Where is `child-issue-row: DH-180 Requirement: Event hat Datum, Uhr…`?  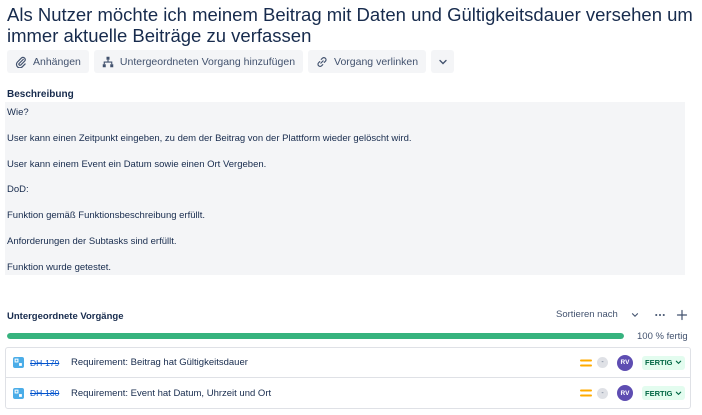
child-issue-row: DH-180 Requirement: Event hat Datum, Uhr… is located at coordinates (348, 393).